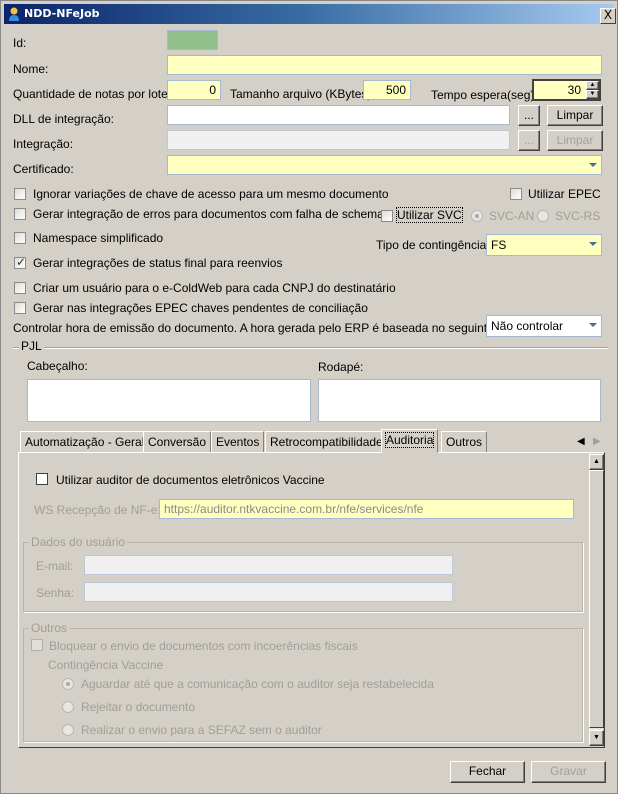  Describe the element at coordinates (63, 119) in the screenshot. I see `dll-label: DLL de integração:` at that location.